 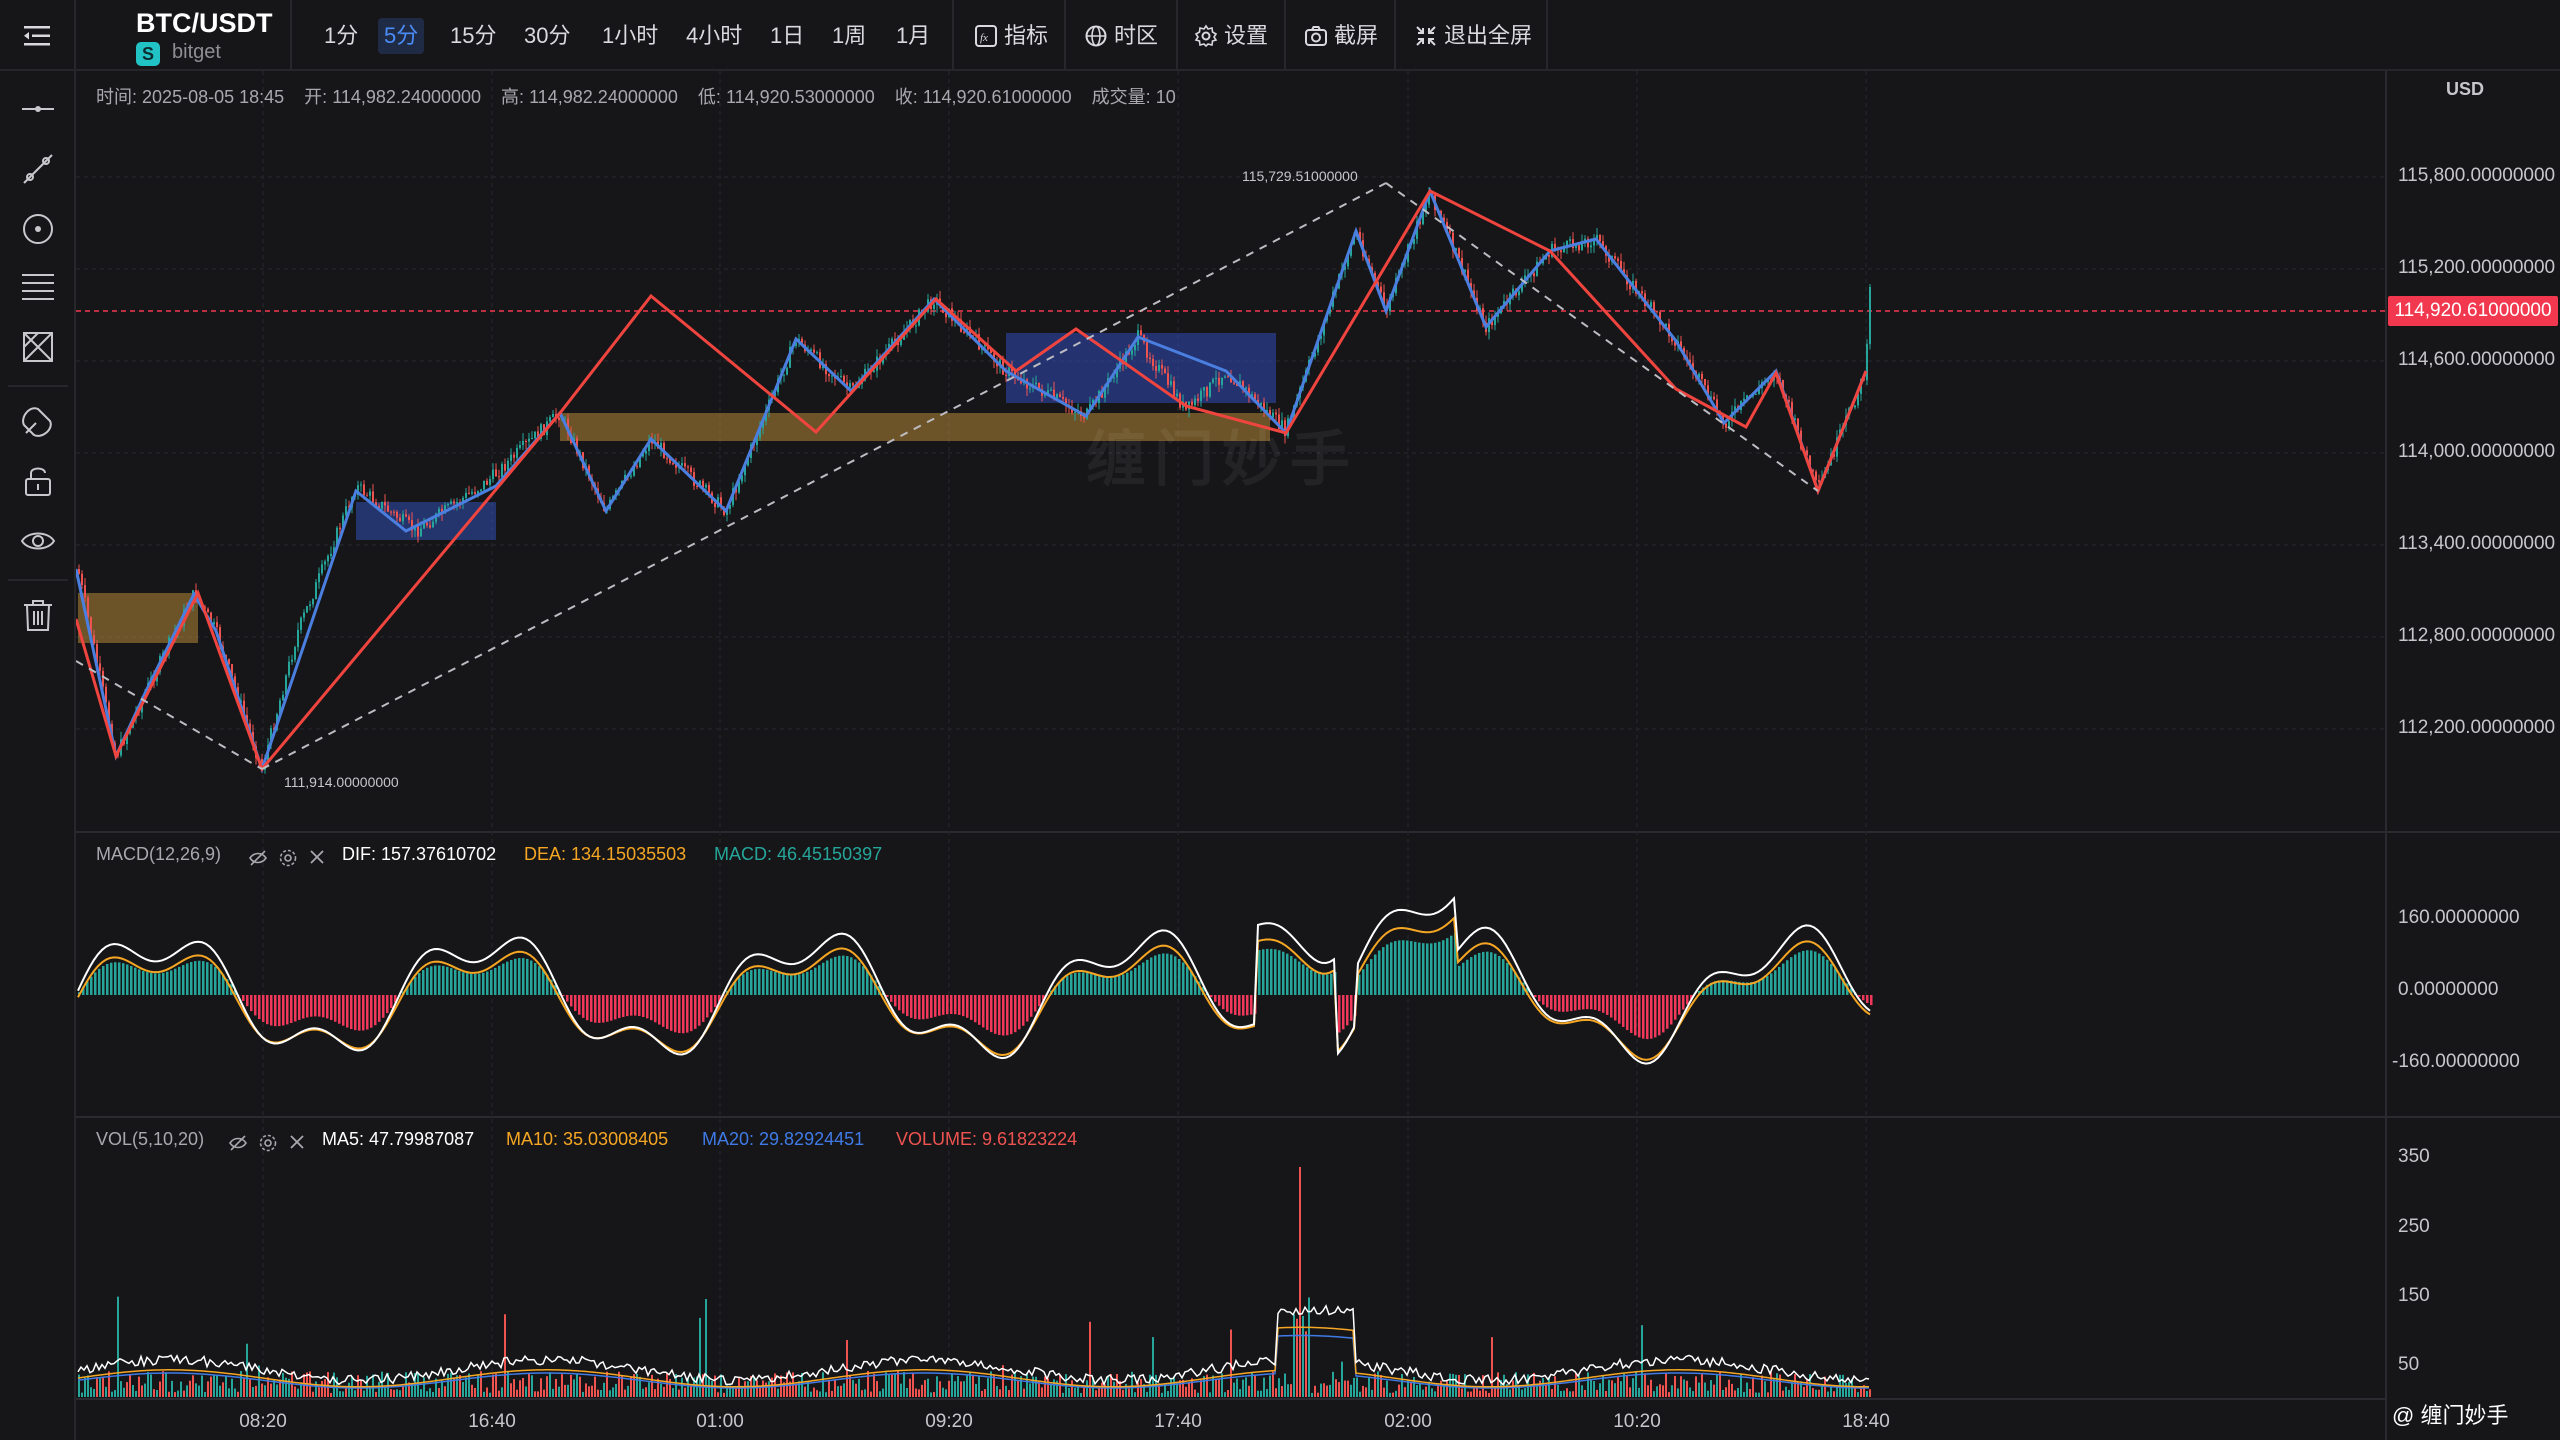 What do you see at coordinates (38, 35) in the screenshot?
I see `menu-button` at bounding box center [38, 35].